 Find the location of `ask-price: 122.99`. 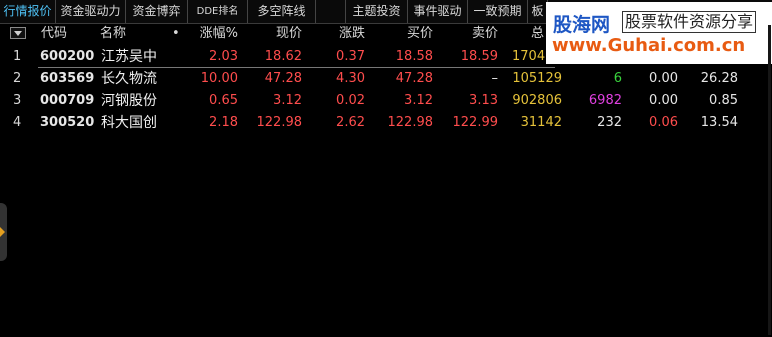

ask-price: 122.99 is located at coordinates (475, 122).